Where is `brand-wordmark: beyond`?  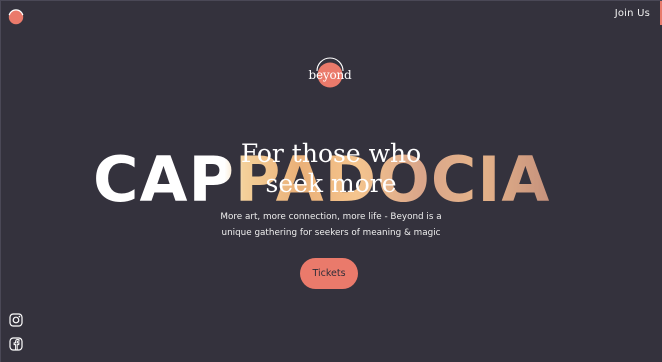 brand-wordmark: beyond is located at coordinates (330, 75).